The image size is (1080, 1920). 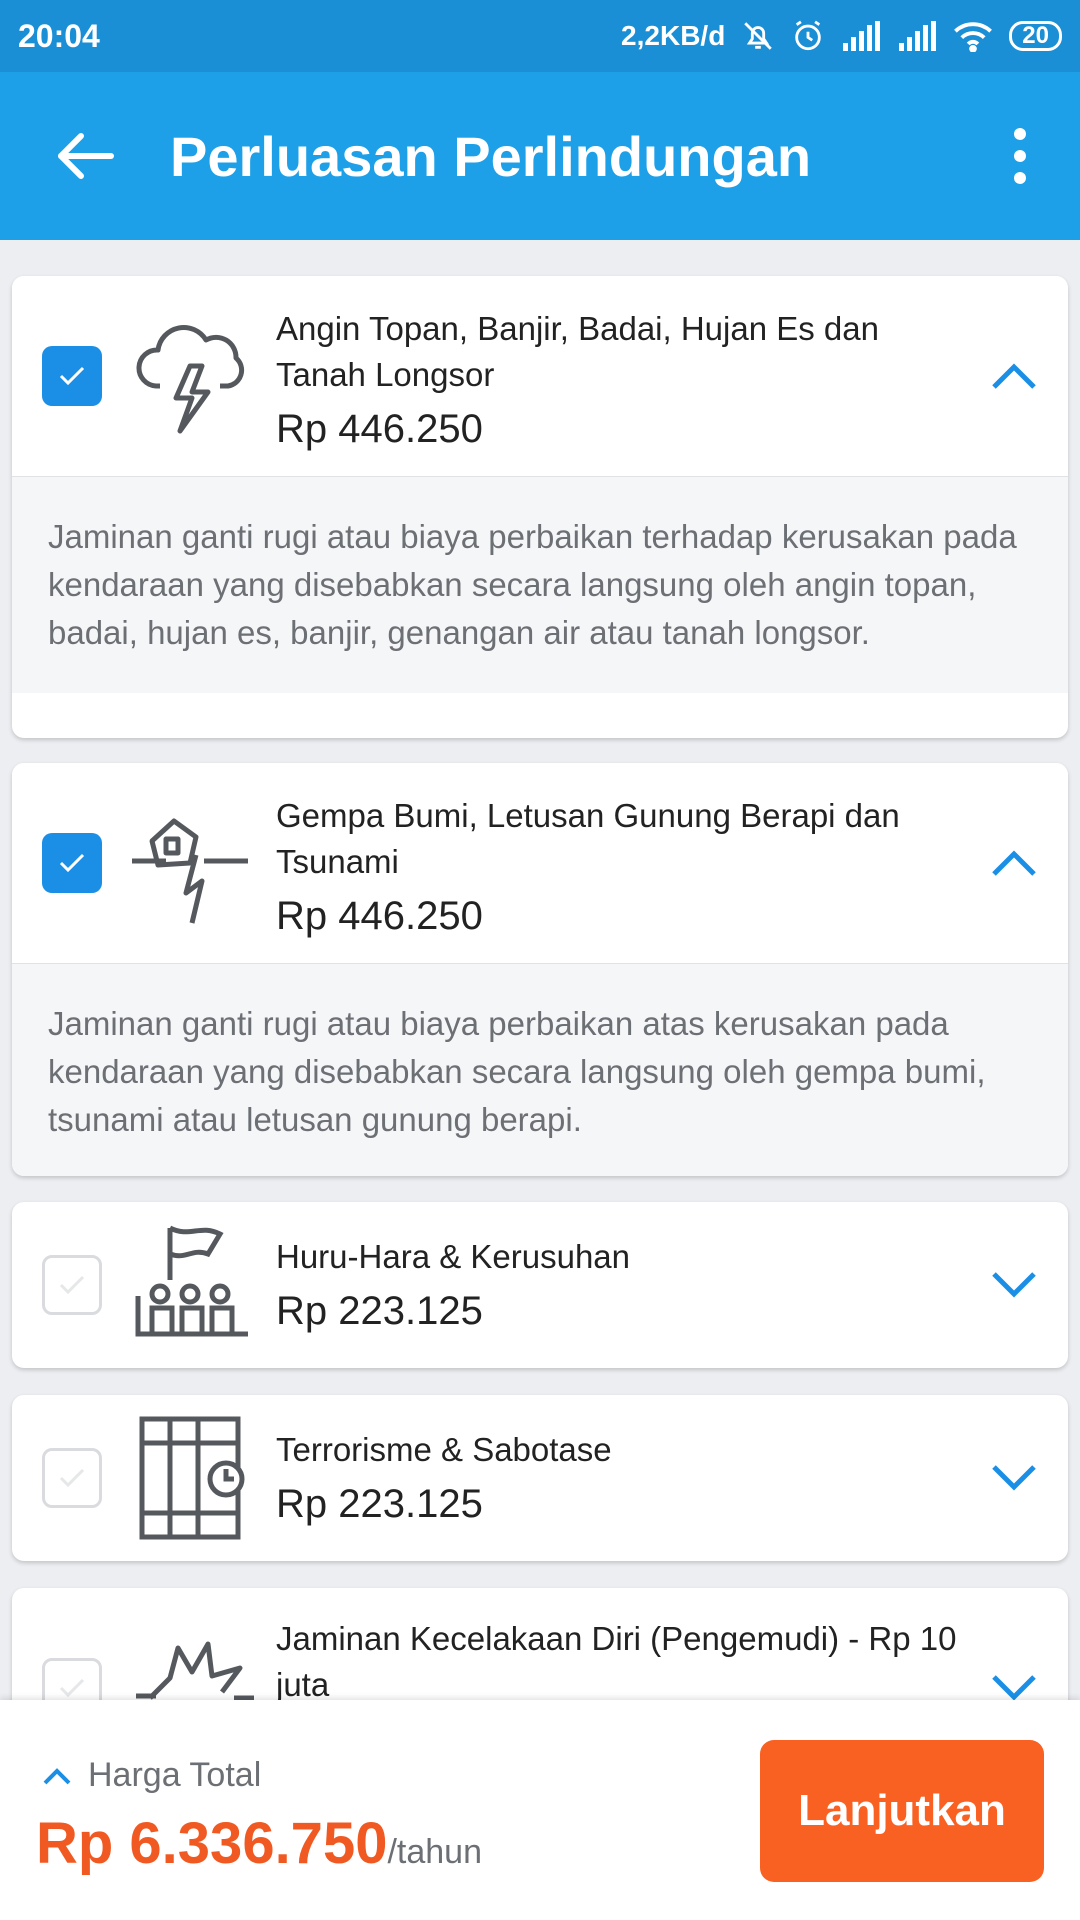 I want to click on total-value: Rp 6.336.750, so click(x=212, y=1843).